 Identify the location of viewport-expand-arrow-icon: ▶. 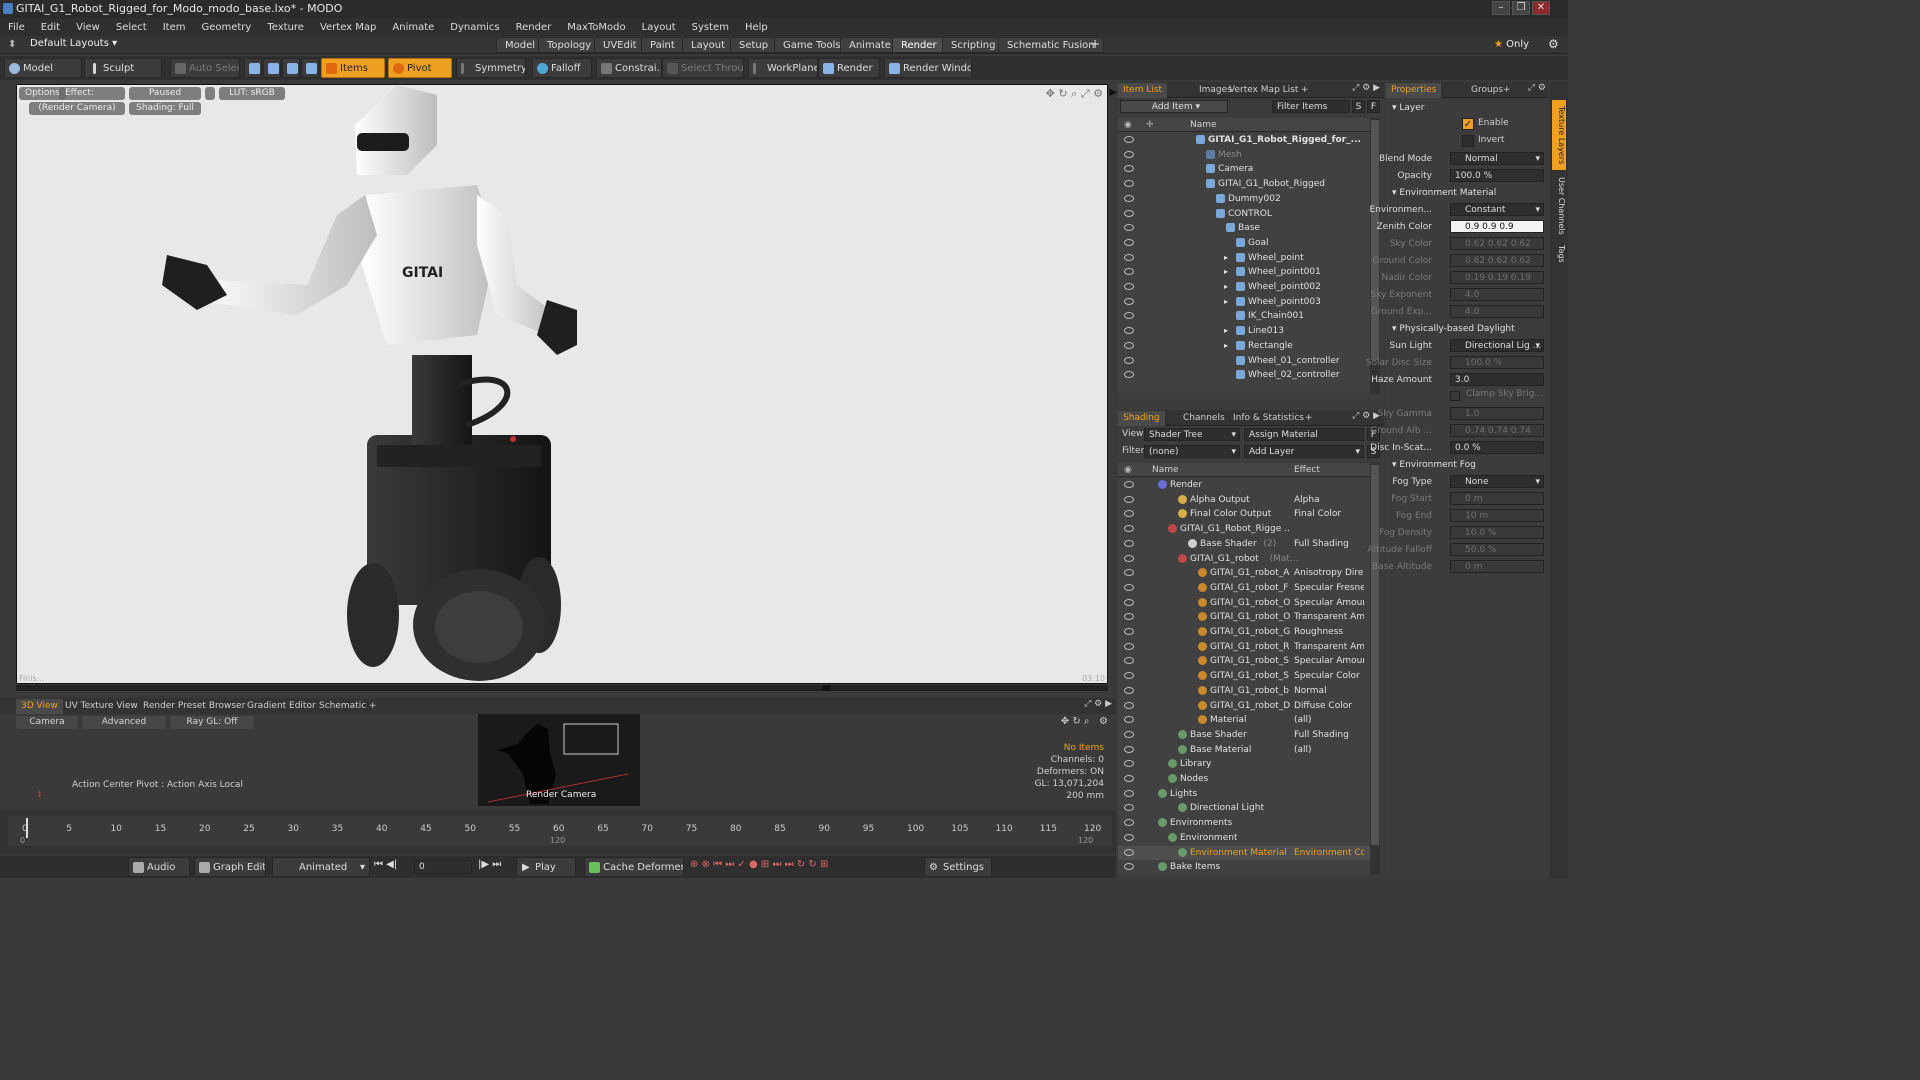
(1113, 92).